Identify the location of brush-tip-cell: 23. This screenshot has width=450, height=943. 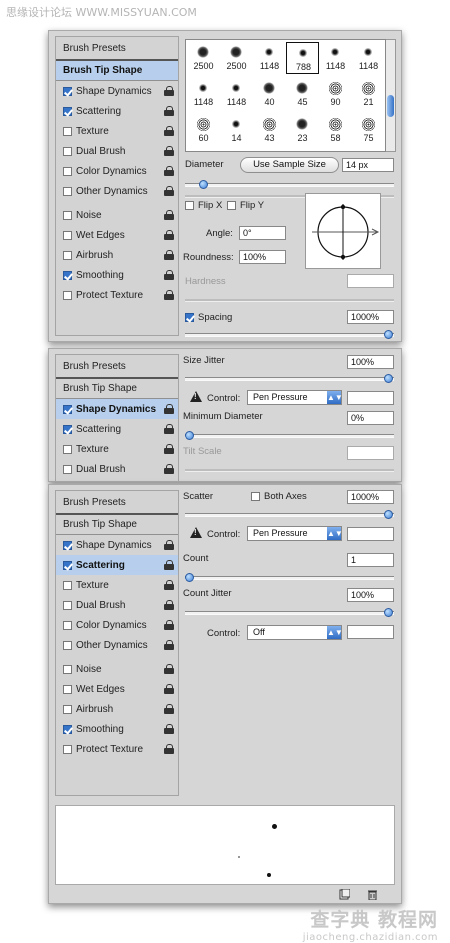
(302, 130).